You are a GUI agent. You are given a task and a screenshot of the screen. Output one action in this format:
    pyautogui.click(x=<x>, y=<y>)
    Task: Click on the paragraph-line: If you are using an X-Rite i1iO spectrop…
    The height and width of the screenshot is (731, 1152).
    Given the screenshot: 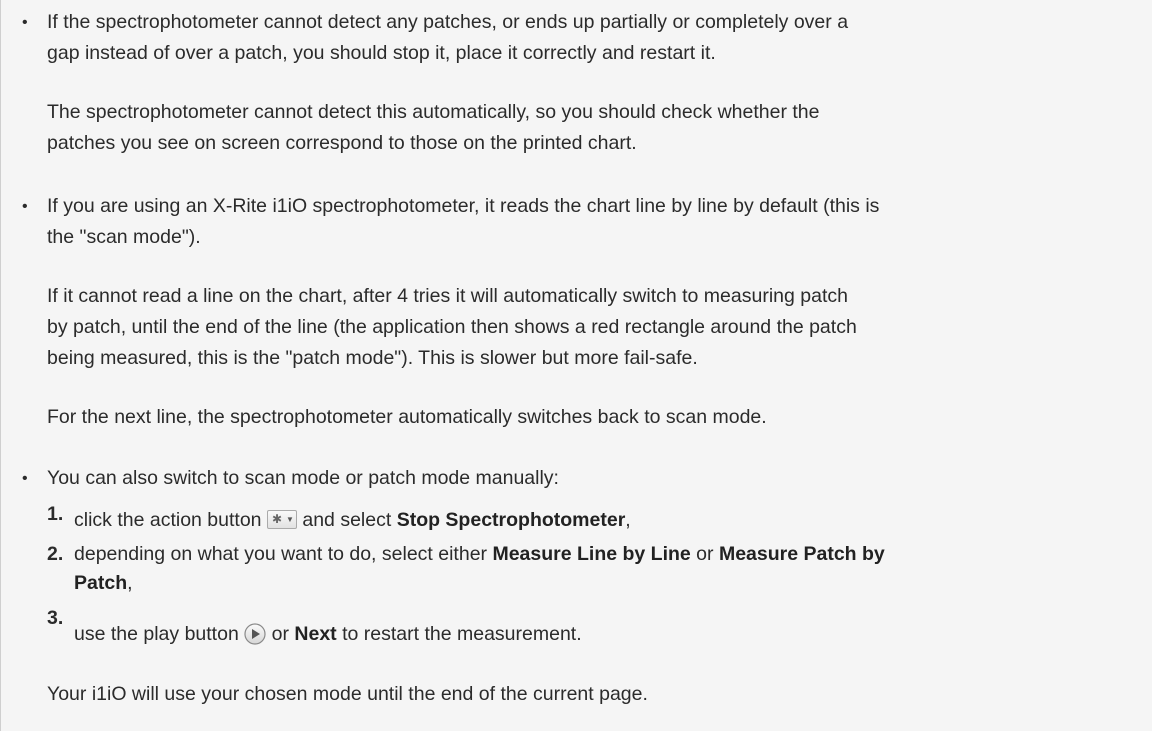 What is the action you would take?
    pyautogui.click(x=463, y=206)
    